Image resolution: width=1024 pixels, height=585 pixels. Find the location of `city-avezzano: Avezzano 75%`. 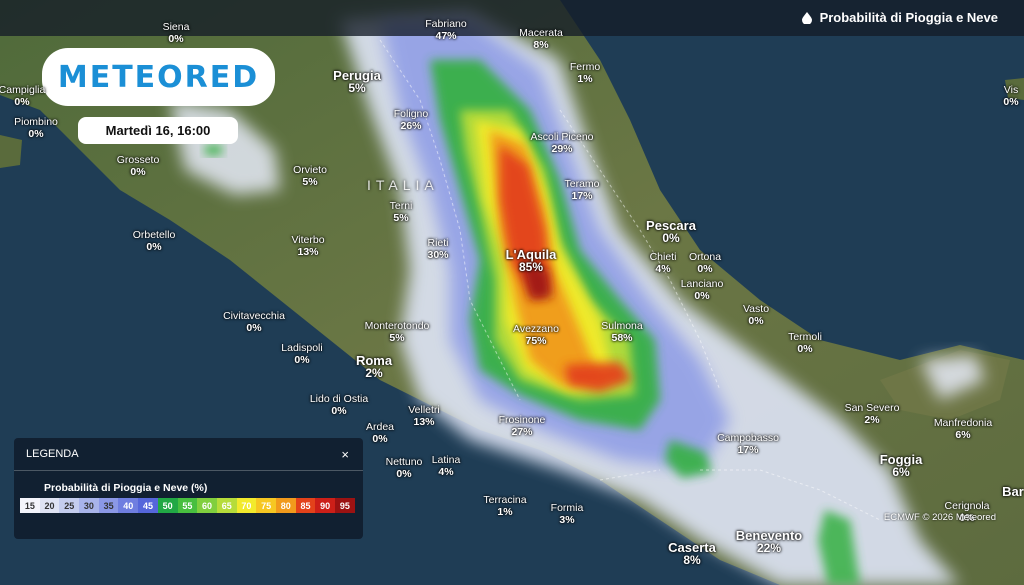

city-avezzano: Avezzano 75% is located at coordinates (536, 335).